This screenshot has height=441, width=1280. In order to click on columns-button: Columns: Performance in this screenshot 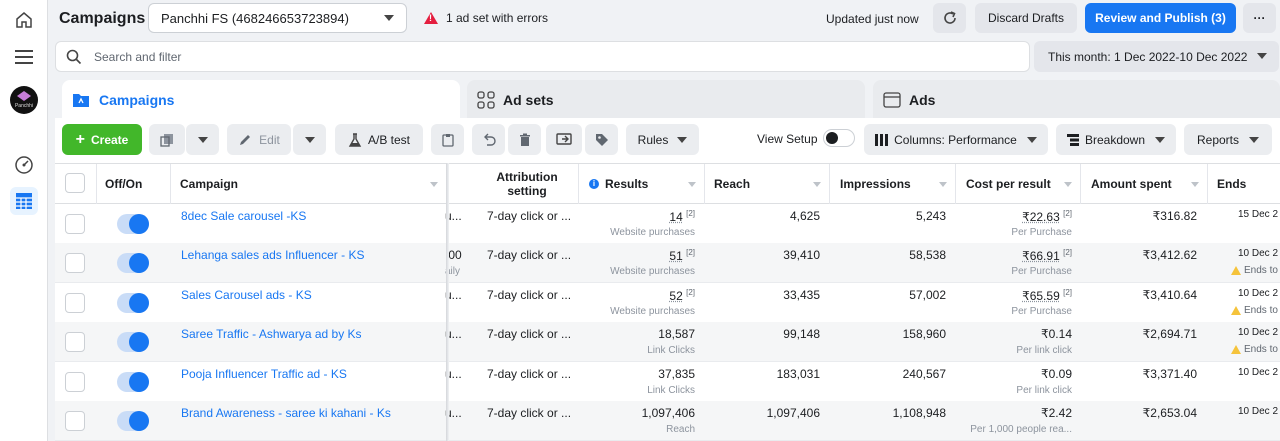, I will do `click(956, 139)`.